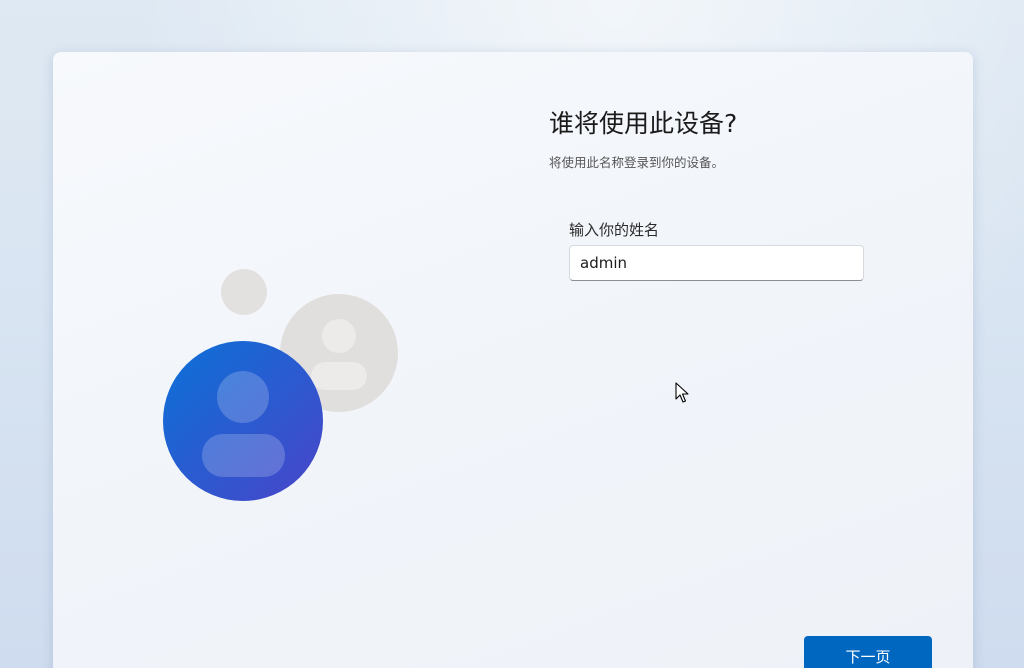 This screenshot has width=1024, height=668. What do you see at coordinates (716, 263) in the screenshot?
I see `name-input` at bounding box center [716, 263].